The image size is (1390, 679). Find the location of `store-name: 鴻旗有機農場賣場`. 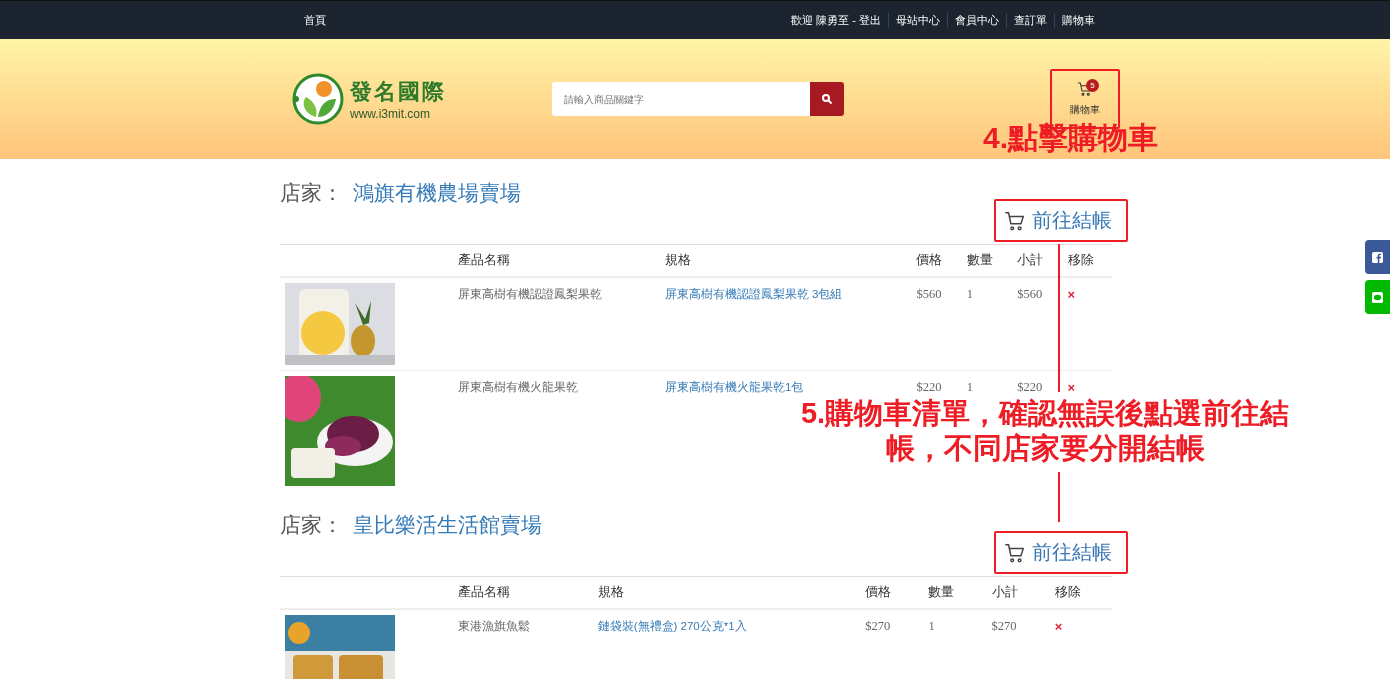

store-name: 鴻旗有機農場賣場 is located at coordinates (437, 193).